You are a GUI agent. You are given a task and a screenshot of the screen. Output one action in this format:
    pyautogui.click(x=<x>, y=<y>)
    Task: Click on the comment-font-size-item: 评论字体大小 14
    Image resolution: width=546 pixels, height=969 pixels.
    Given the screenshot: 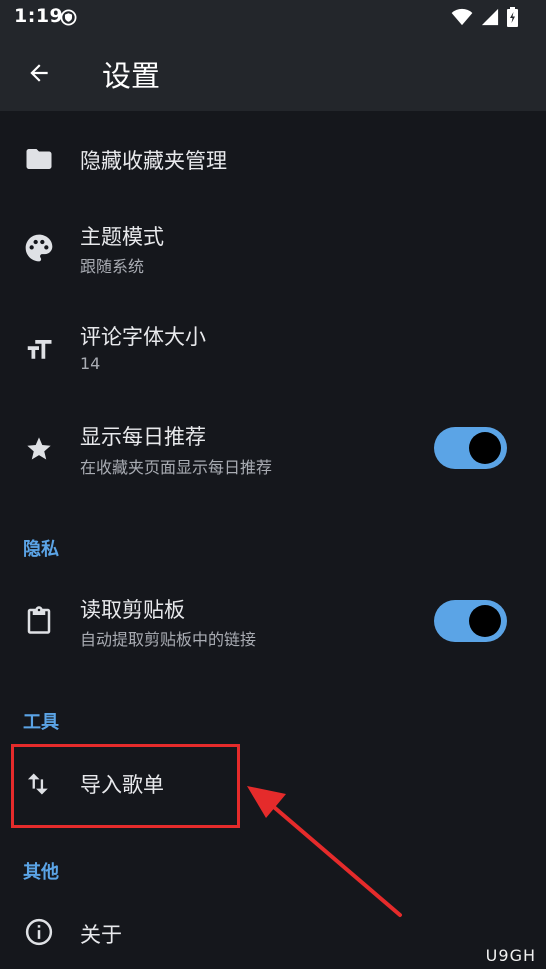 What is the action you would take?
    pyautogui.click(x=273, y=349)
    